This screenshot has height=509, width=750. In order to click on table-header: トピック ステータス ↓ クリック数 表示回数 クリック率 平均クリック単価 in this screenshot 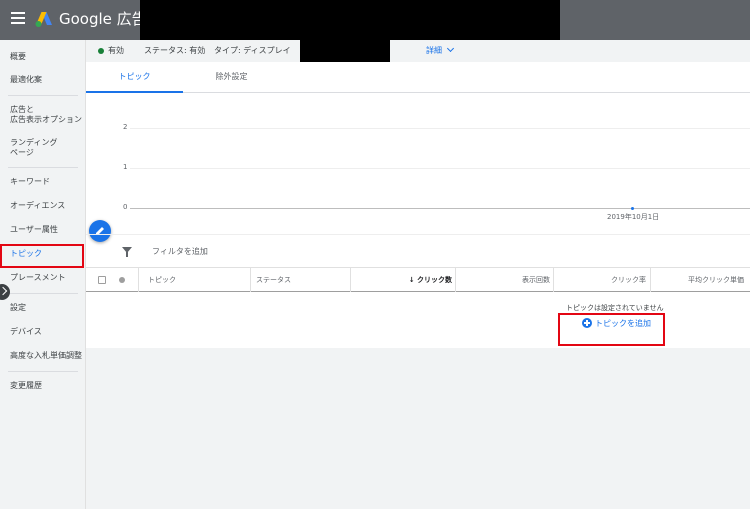, I will do `click(418, 279)`.